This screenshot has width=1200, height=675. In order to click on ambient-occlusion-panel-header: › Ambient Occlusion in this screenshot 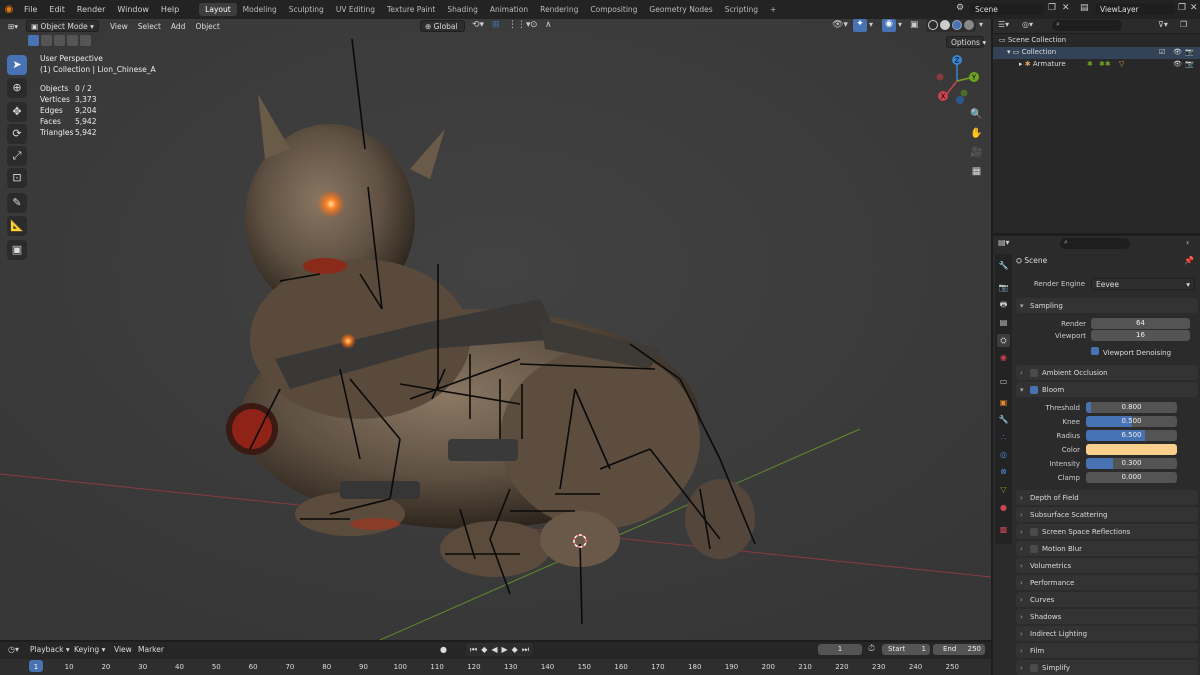, I will do `click(1107, 372)`.